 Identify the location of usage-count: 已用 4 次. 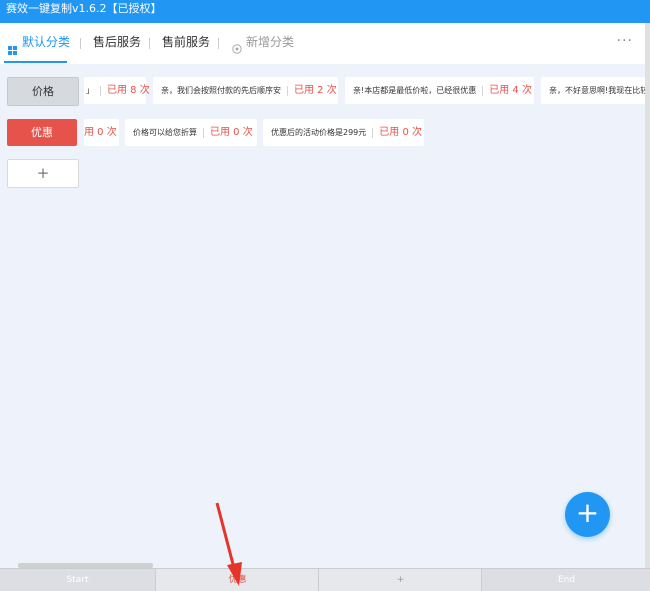
(510, 90).